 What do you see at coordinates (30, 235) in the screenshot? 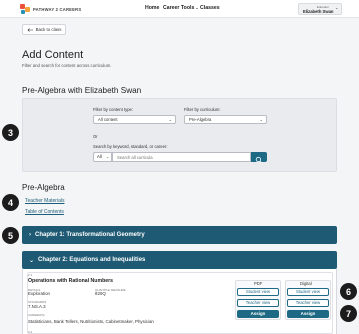
I see `chevron-right-icon: ›` at bounding box center [30, 235].